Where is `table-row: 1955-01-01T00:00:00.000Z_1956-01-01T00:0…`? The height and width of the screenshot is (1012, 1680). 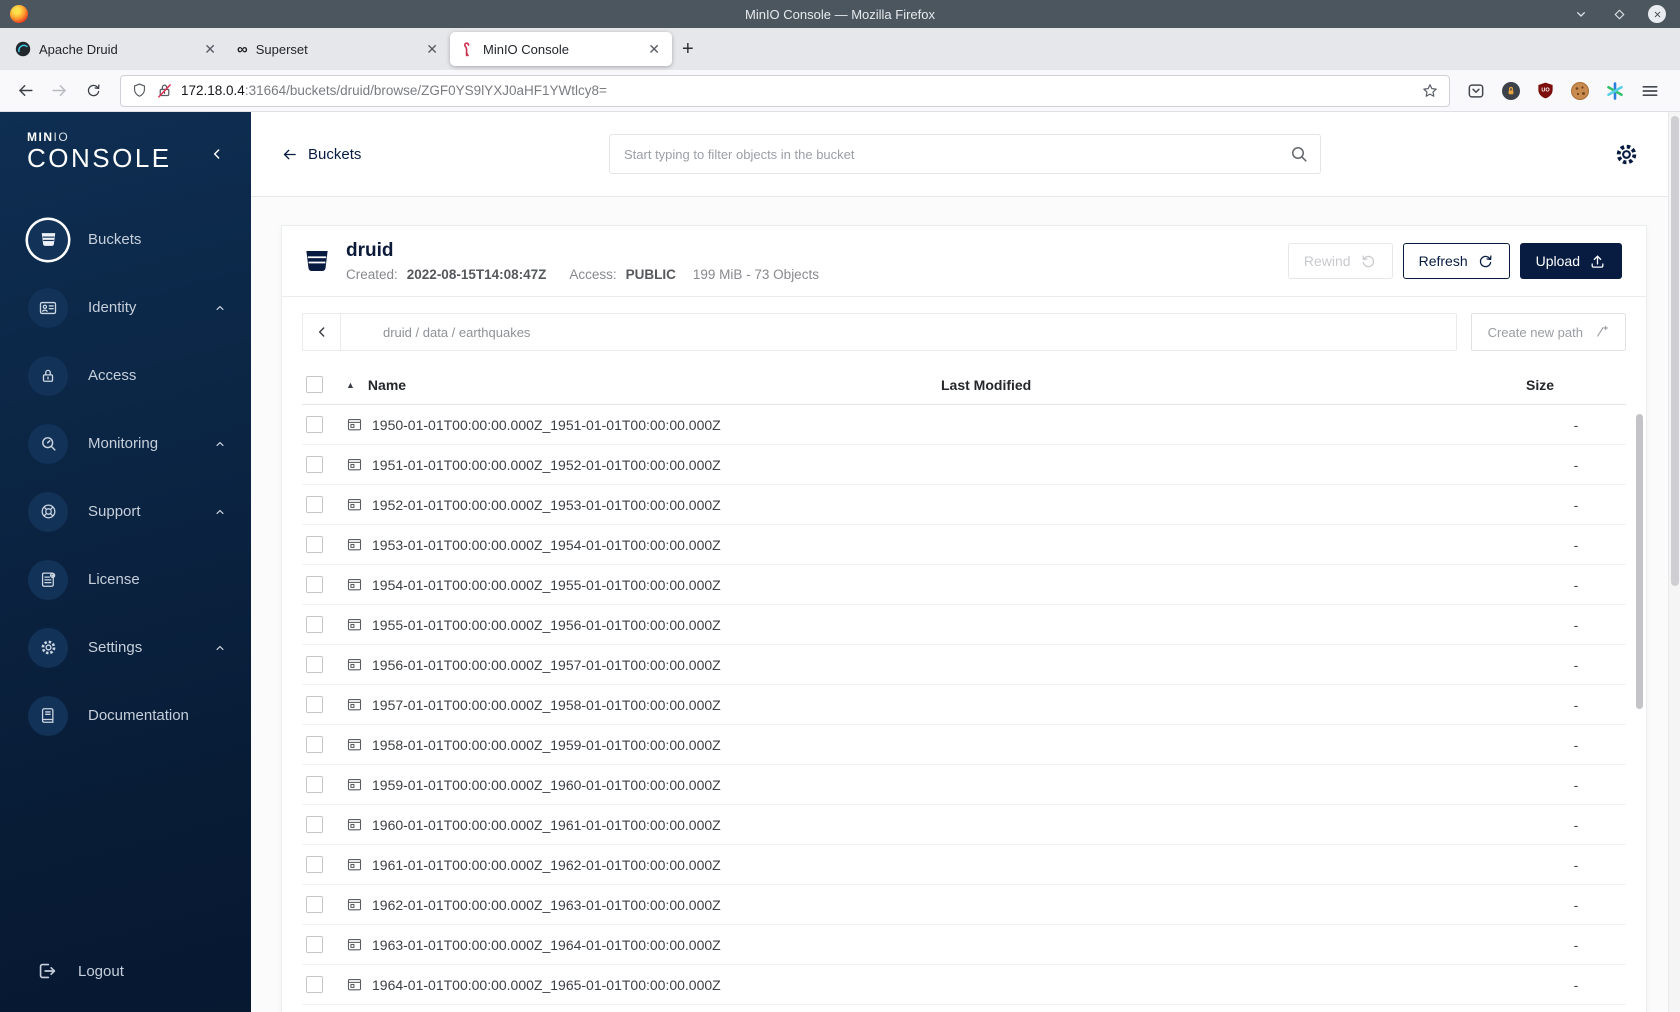 table-row: 1955-01-01T00:00:00.000Z_1956-01-01T00:0… is located at coordinates (964, 625).